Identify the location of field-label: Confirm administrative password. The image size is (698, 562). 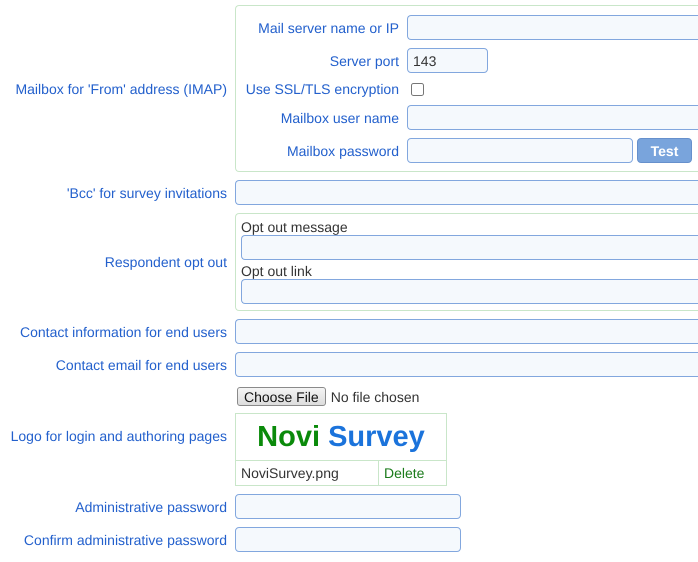
(125, 540).